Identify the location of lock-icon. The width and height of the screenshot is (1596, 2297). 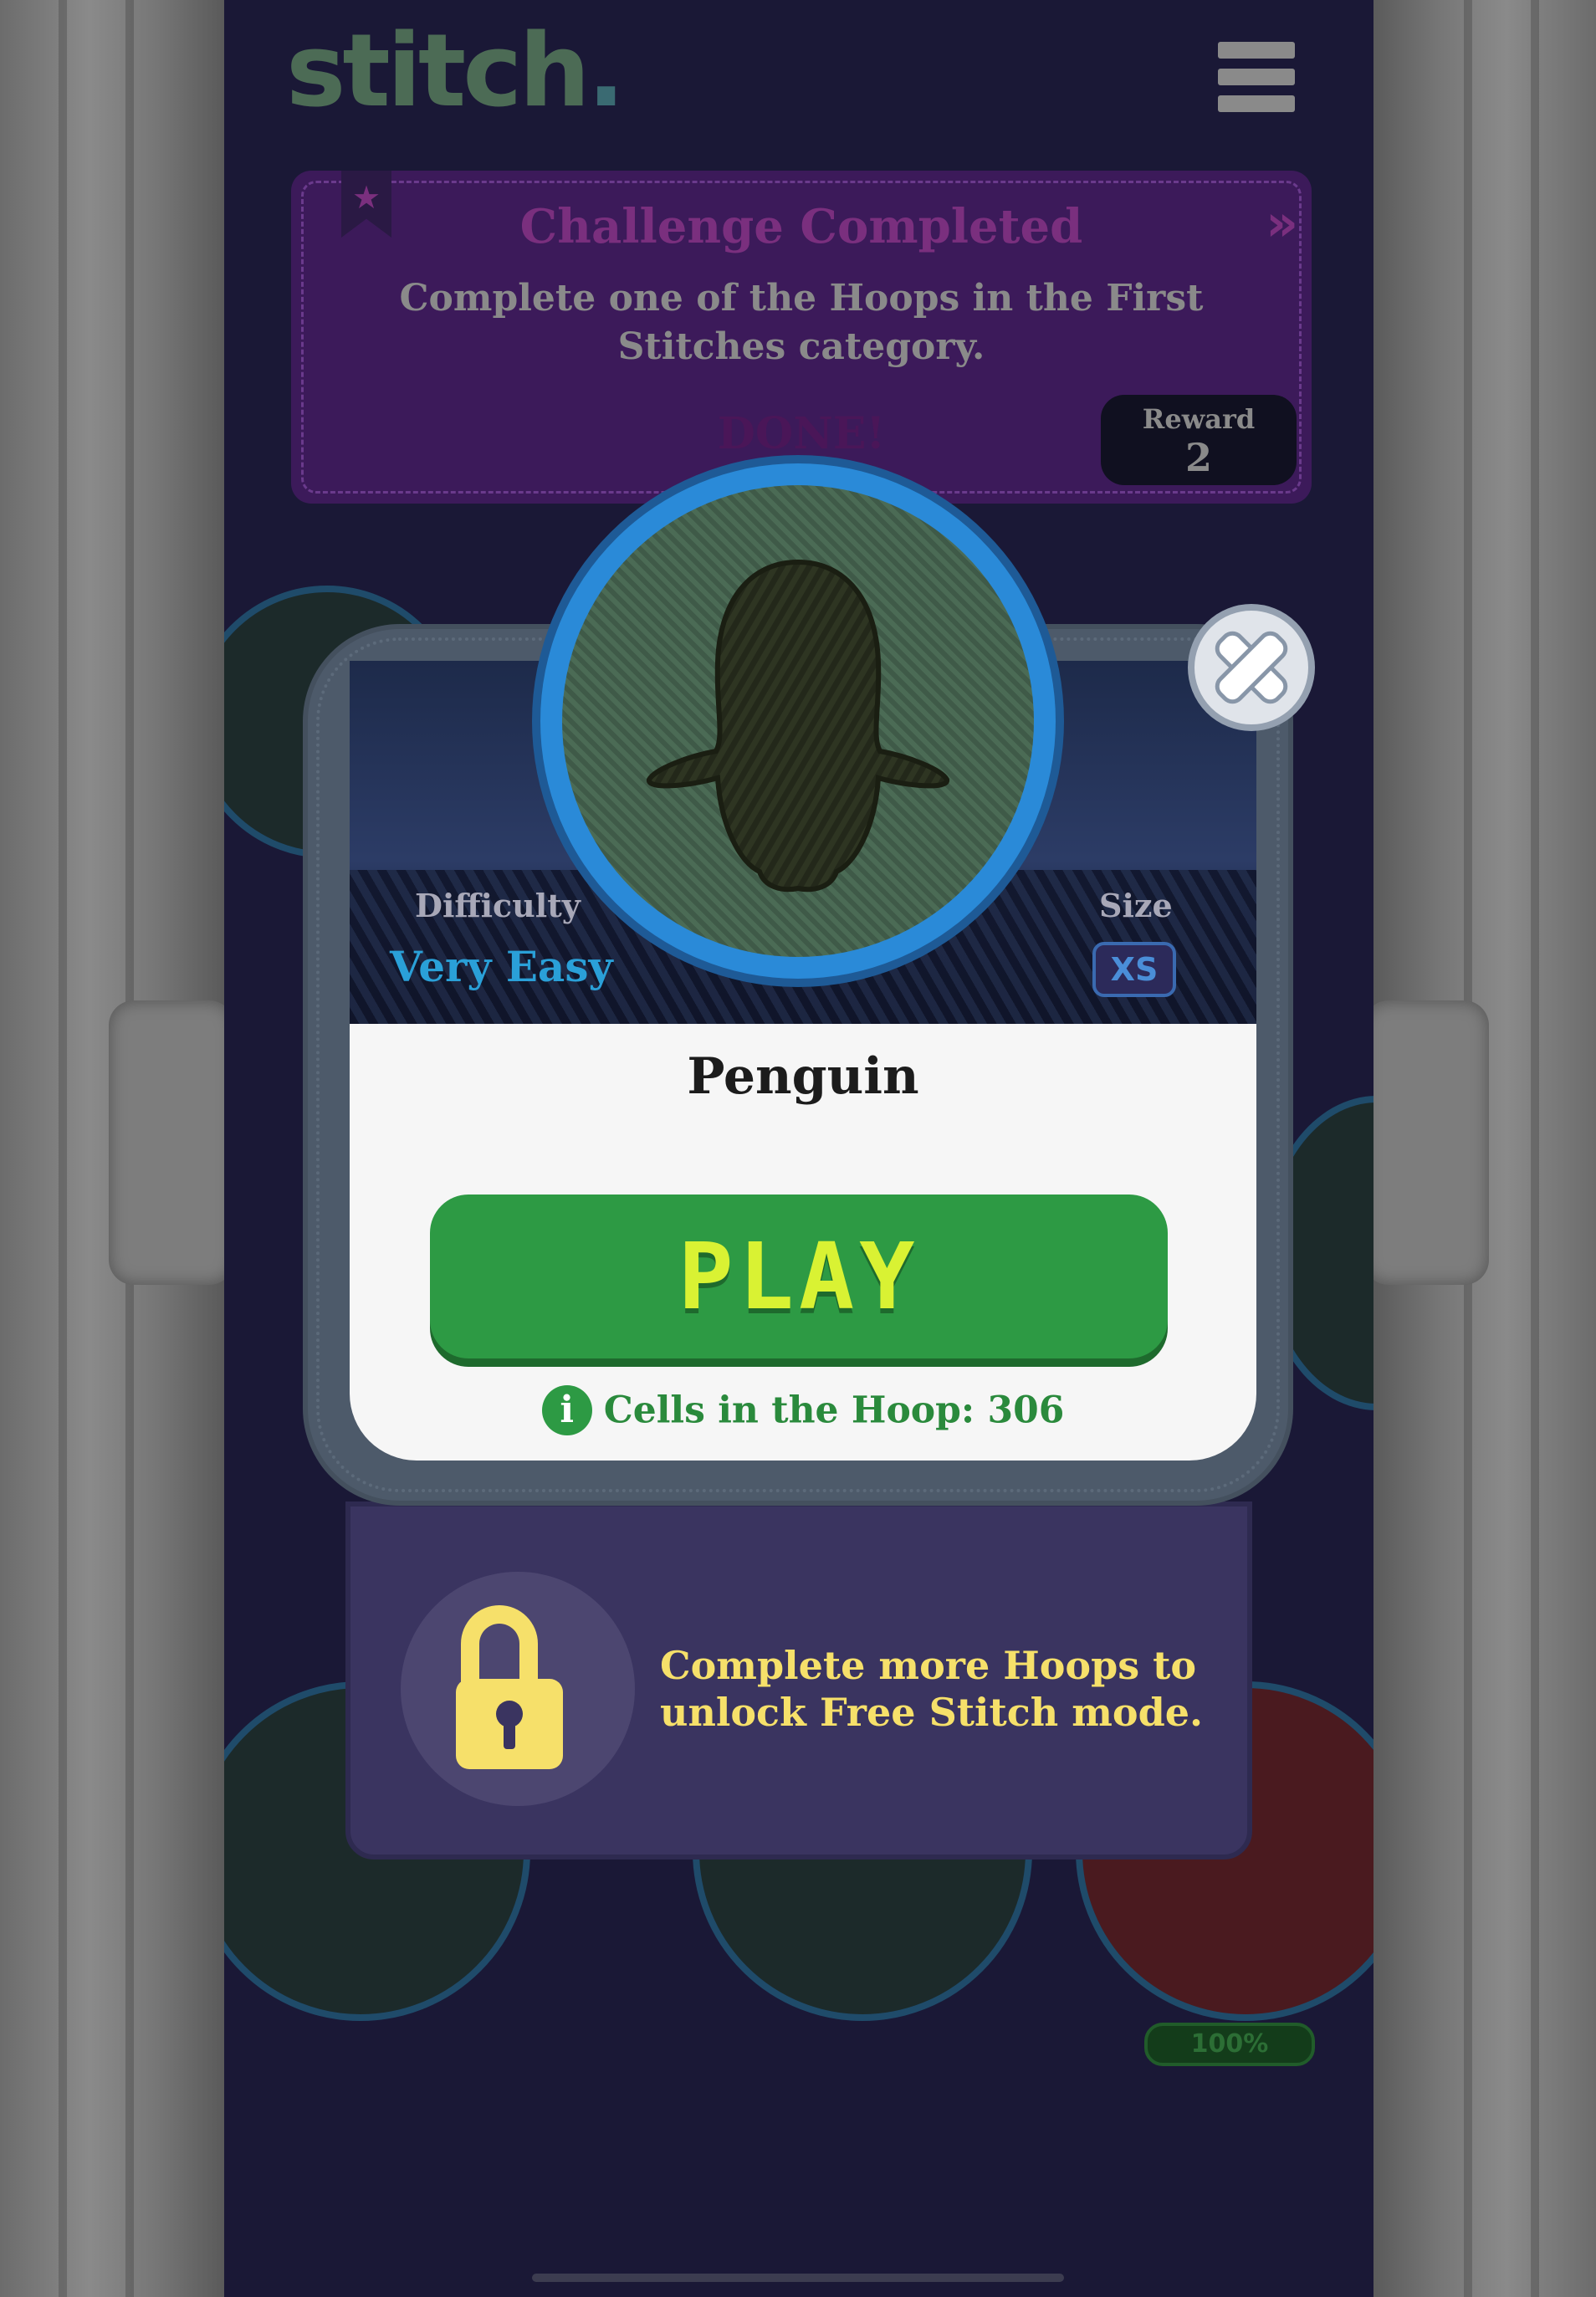
(518, 1689).